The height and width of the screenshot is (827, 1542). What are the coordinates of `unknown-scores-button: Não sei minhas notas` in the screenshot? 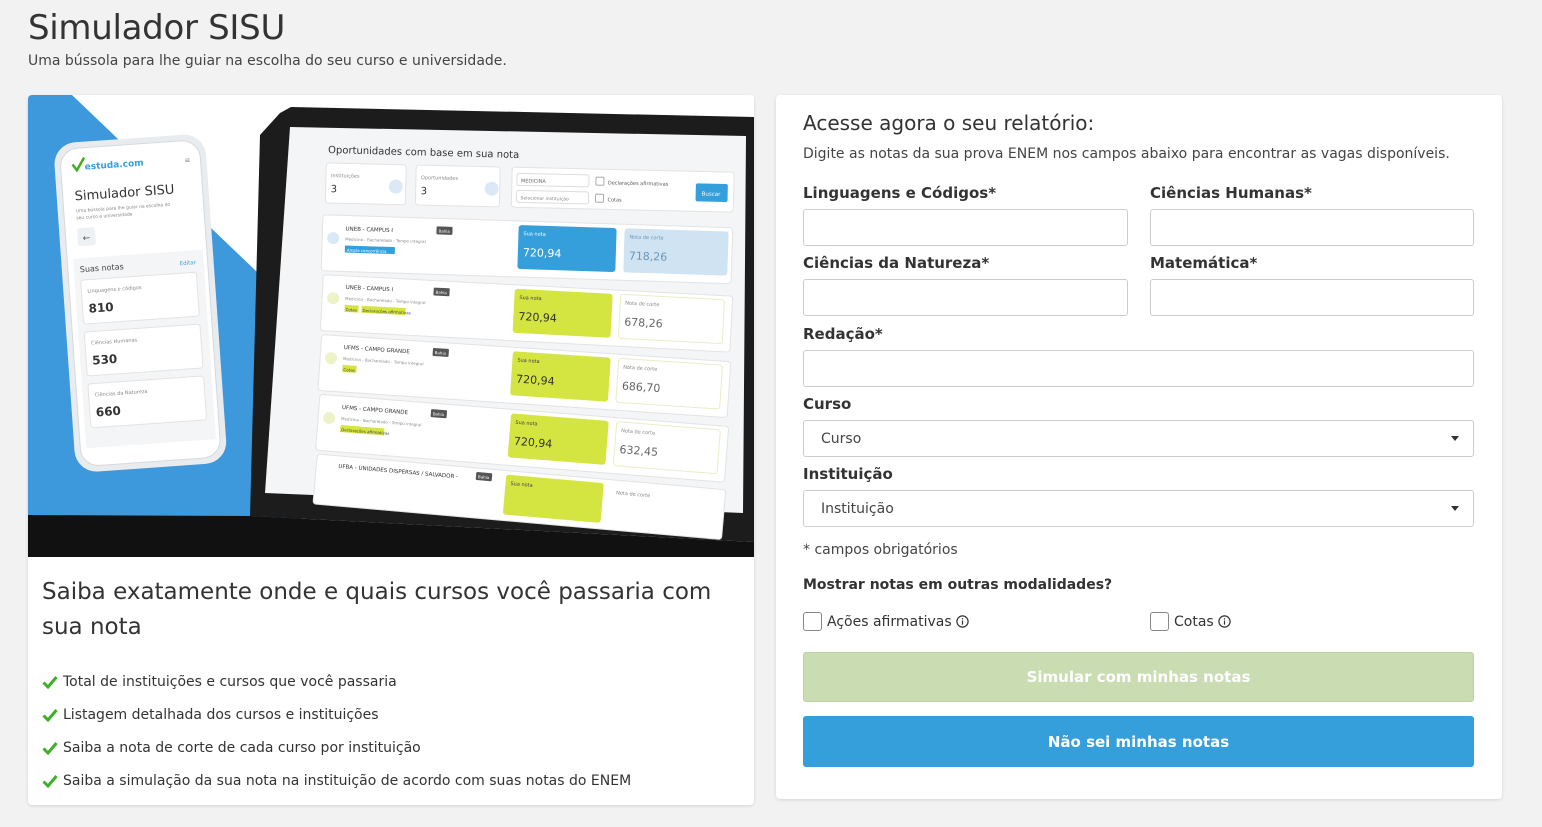 It's located at (1138, 741).